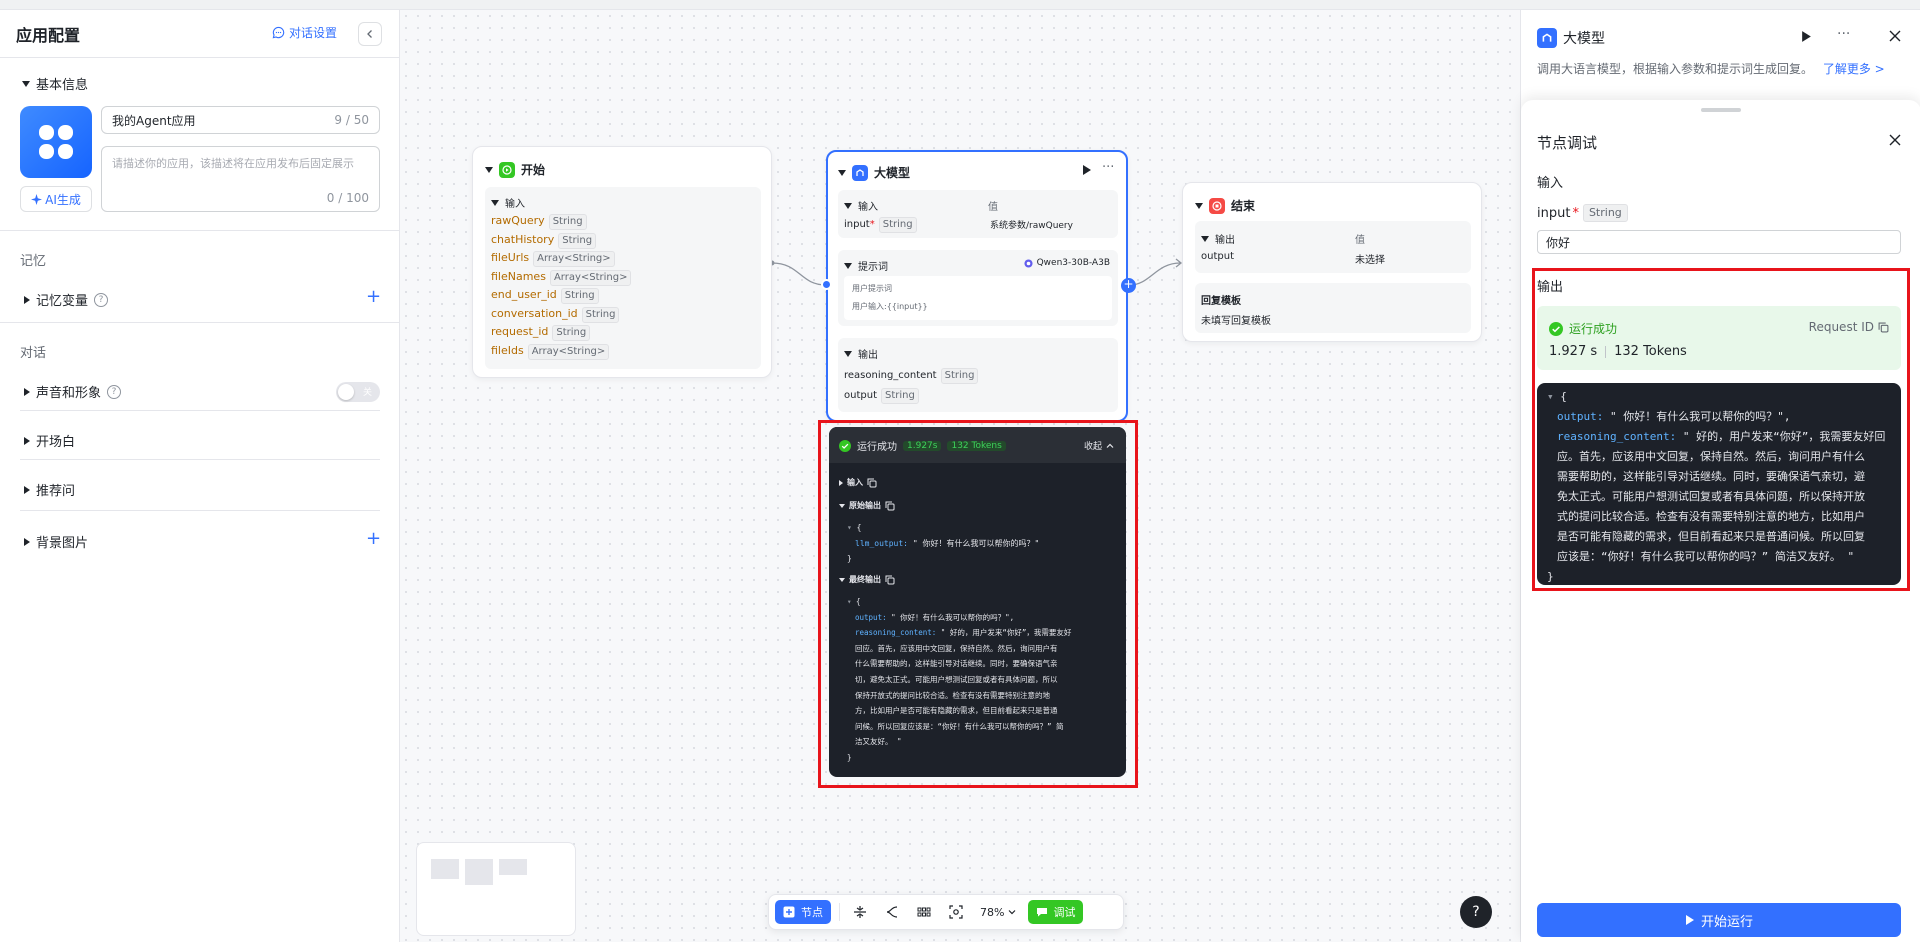 The height and width of the screenshot is (942, 1920). Describe the element at coordinates (1370, 260) in the screenshot. I see `output-value: 未选择` at that location.